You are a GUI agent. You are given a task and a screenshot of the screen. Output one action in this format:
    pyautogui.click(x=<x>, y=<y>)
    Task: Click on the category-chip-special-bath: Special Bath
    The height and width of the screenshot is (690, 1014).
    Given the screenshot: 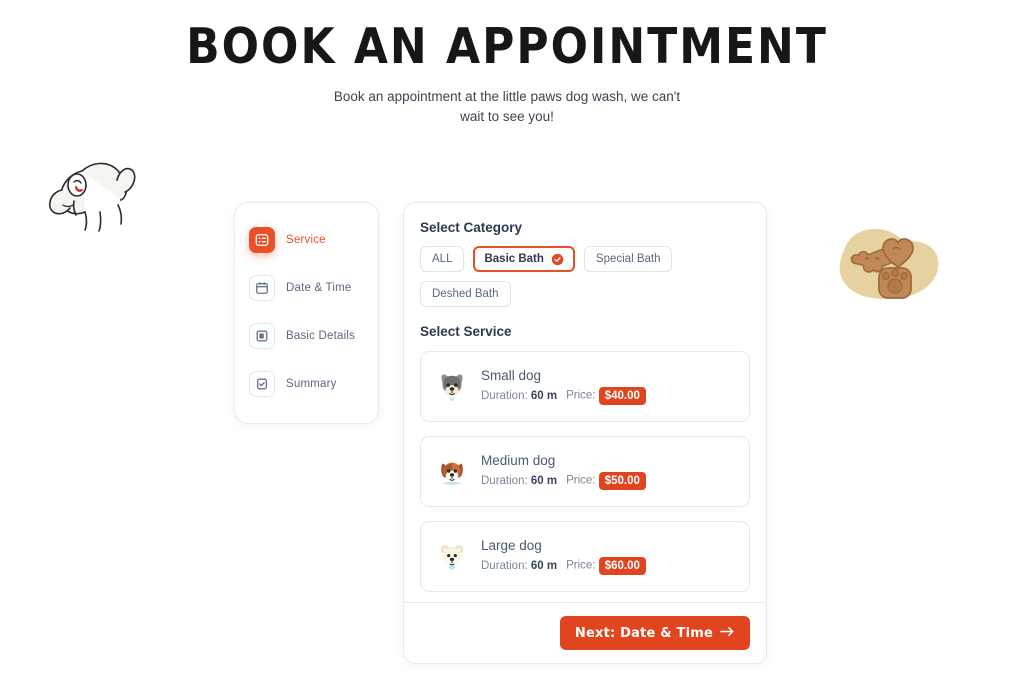 What is the action you would take?
    pyautogui.click(x=628, y=259)
    